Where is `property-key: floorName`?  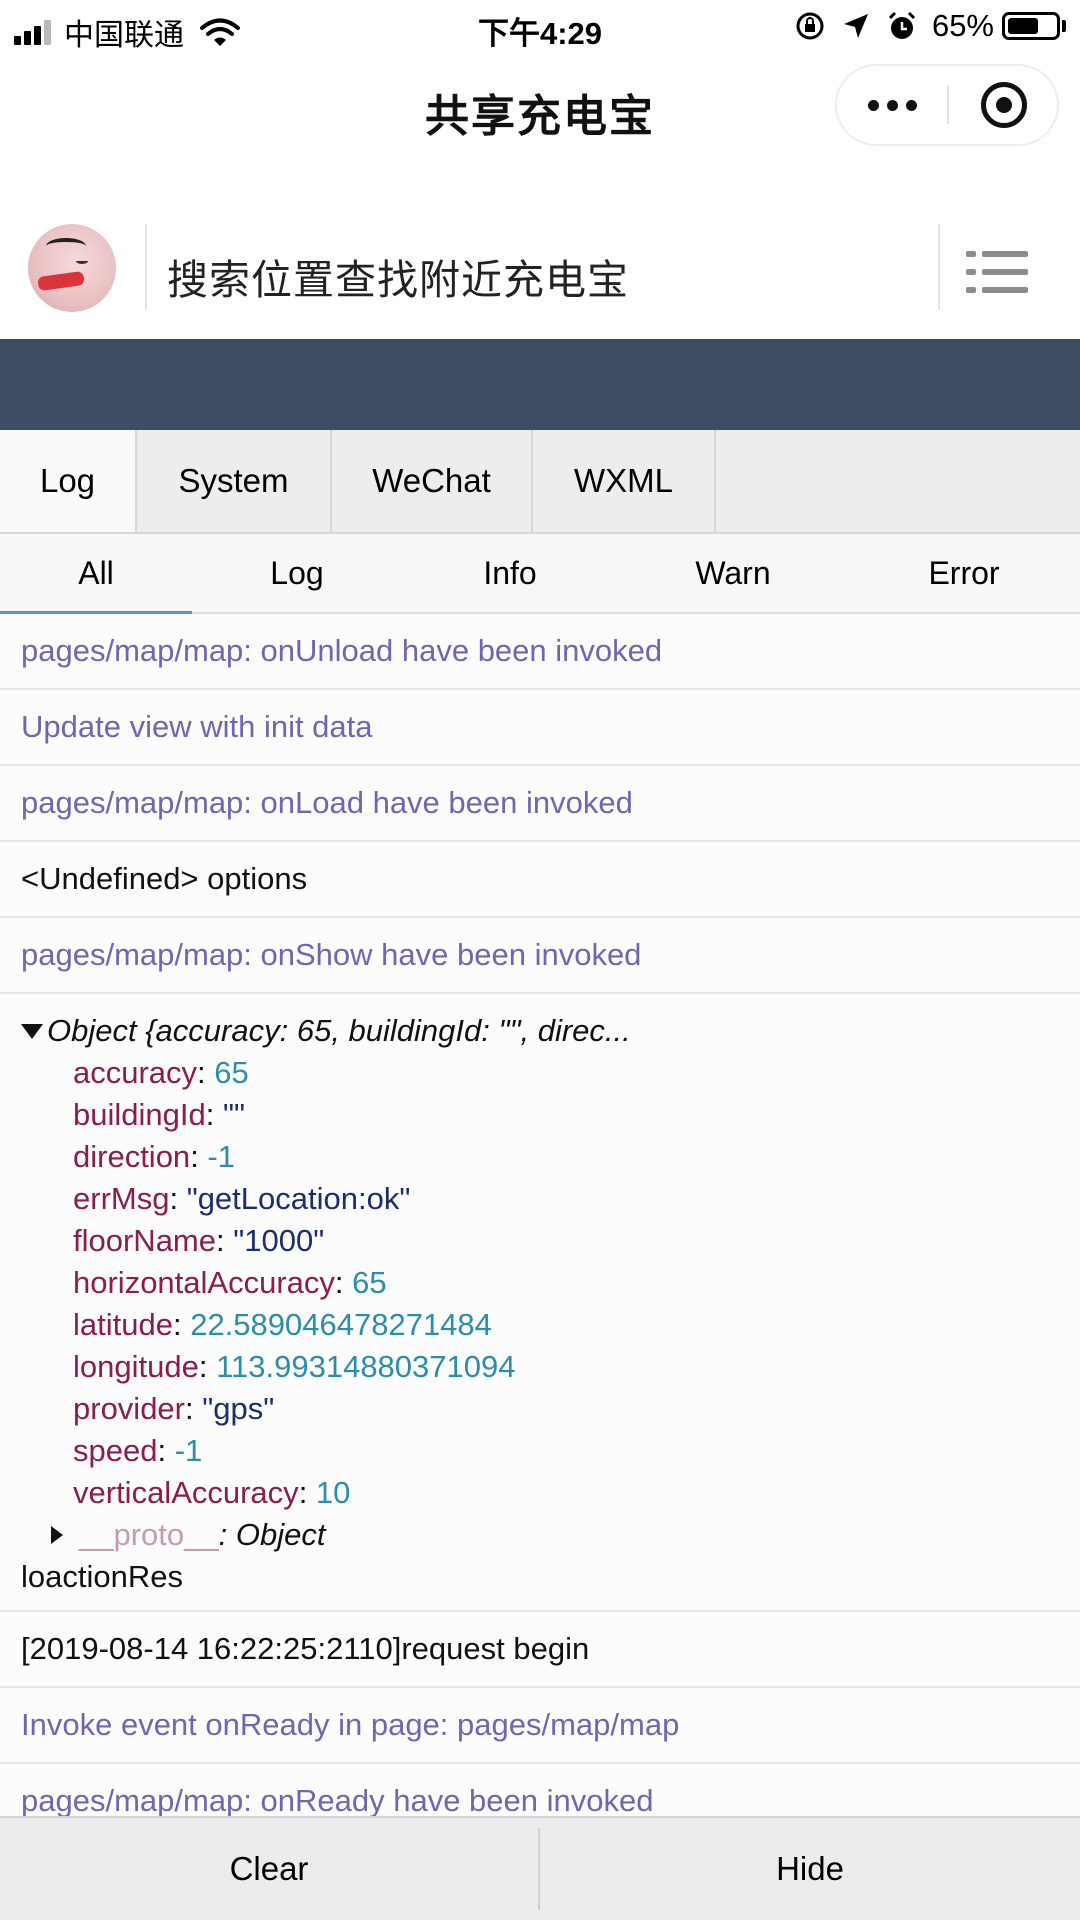
property-key: floorName is located at coordinates (144, 1240).